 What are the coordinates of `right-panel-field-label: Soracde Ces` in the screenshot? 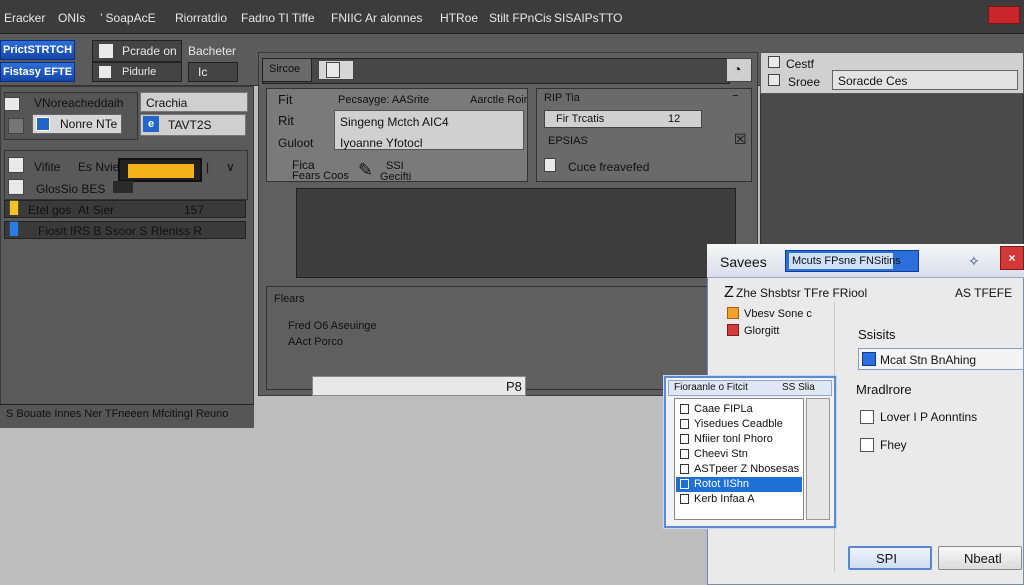 It's located at (873, 81).